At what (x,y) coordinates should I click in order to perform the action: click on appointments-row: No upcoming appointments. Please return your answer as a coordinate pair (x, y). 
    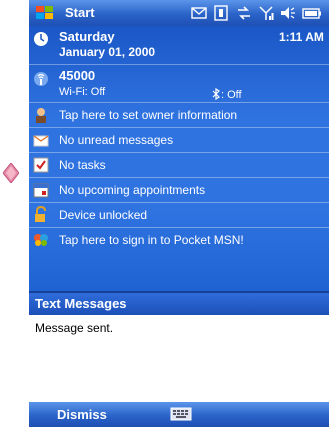
    Looking at the image, I should click on (179, 190).